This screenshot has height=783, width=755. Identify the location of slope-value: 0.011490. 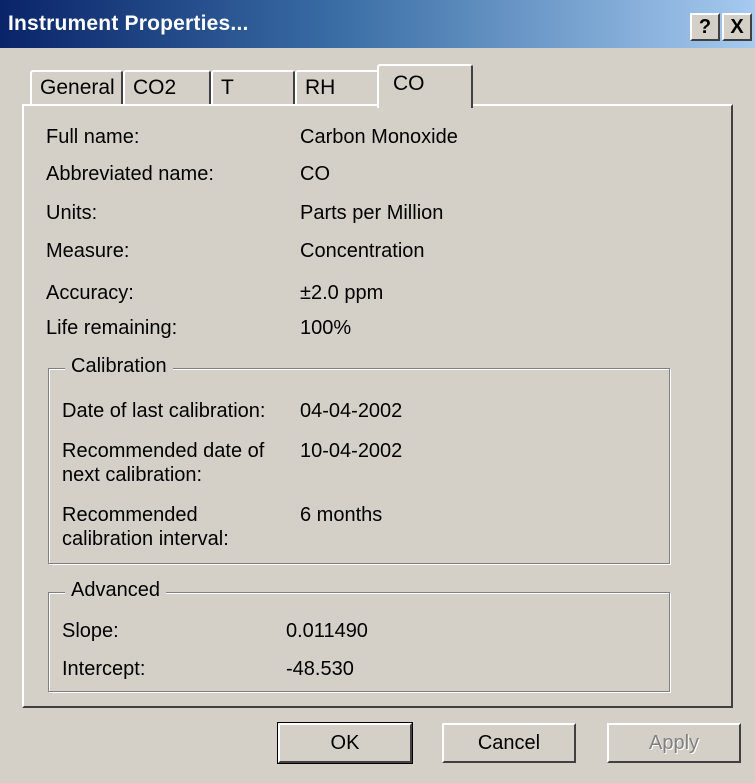
(327, 631).